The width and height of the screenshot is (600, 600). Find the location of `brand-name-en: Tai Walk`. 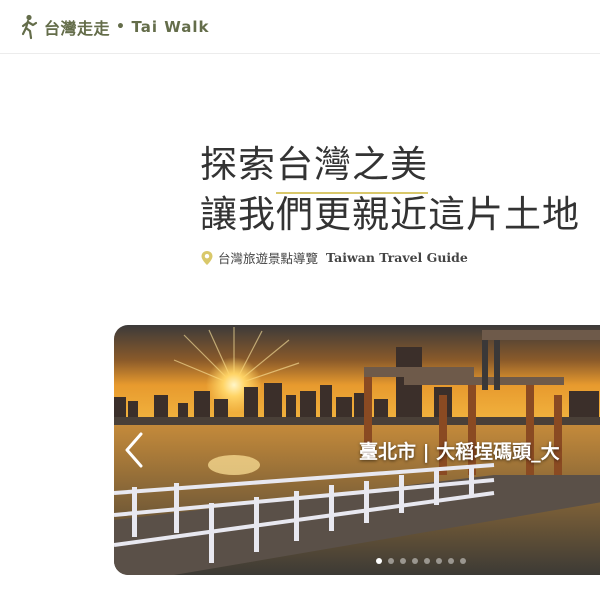

brand-name-en: Tai Walk is located at coordinates (170, 26).